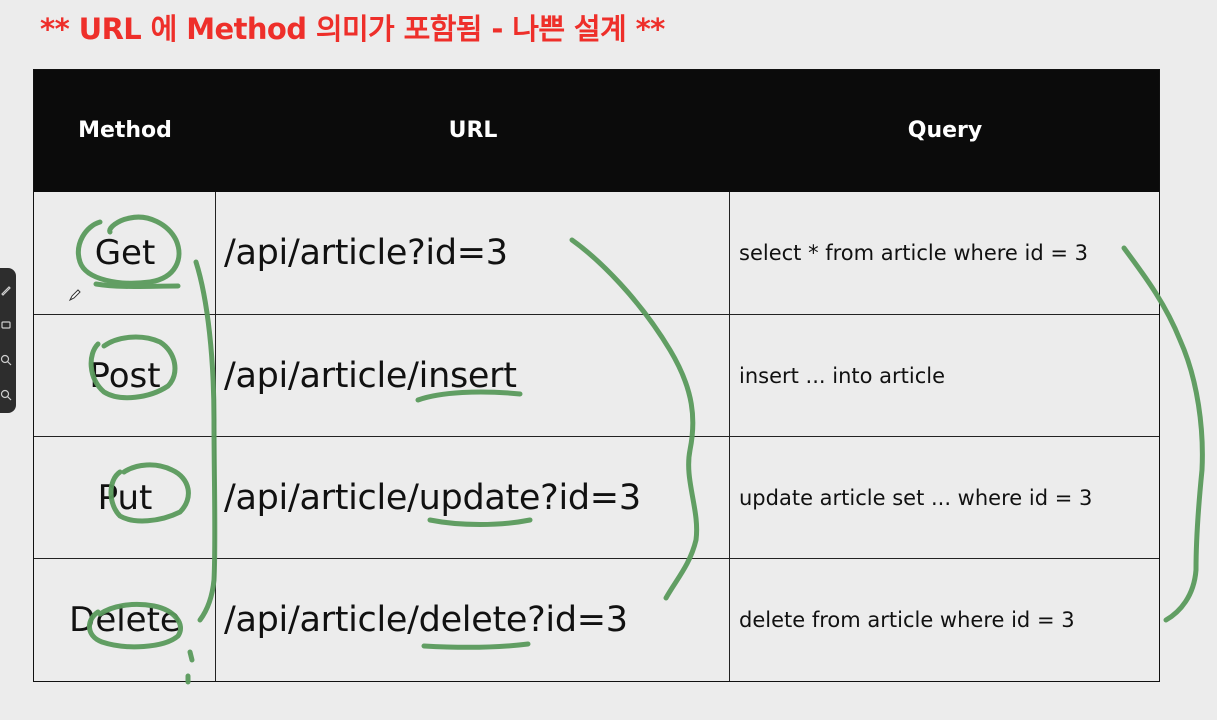  Describe the element at coordinates (6, 395) in the screenshot. I see `zoom-out-icon` at that location.